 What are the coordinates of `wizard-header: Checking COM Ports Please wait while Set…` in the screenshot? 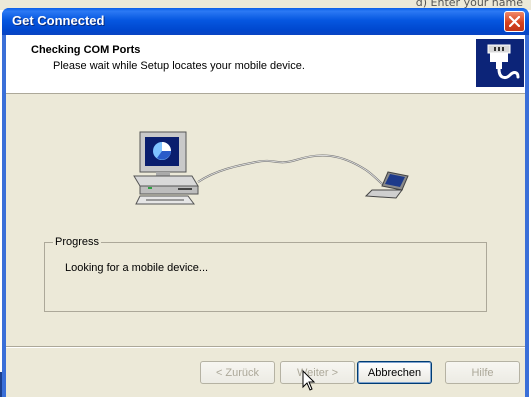 It's located at (265, 64).